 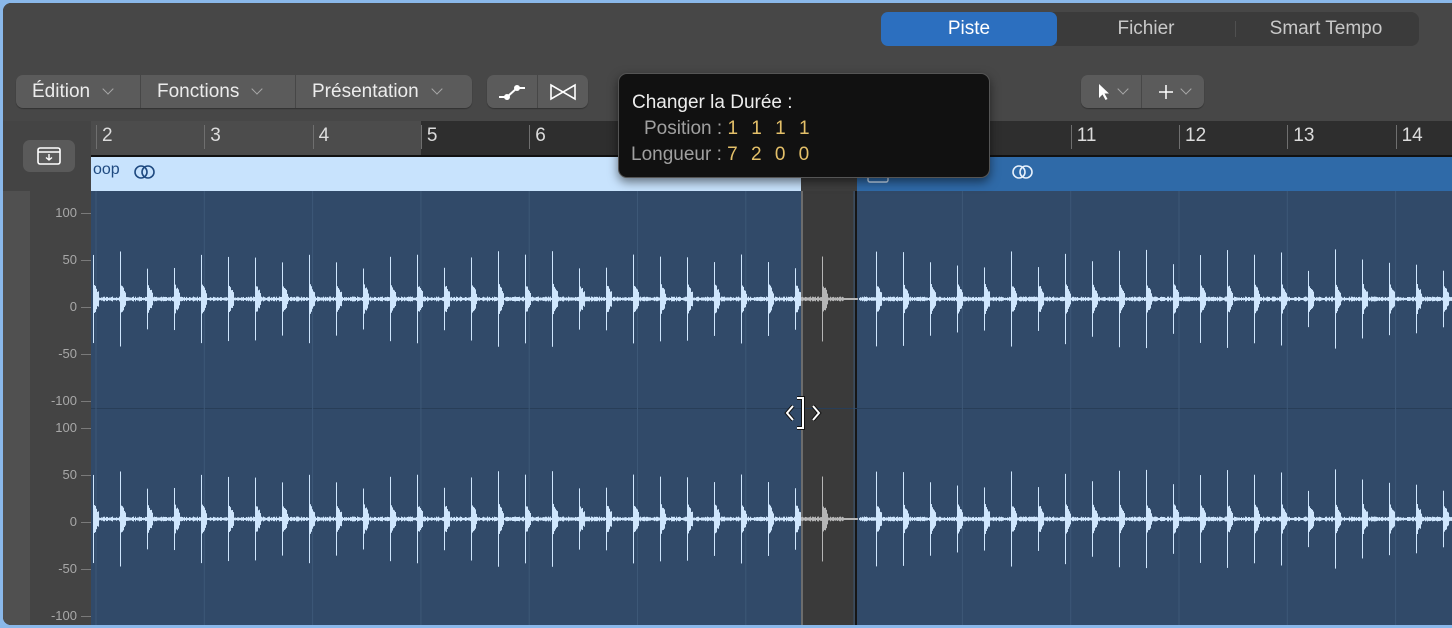 I want to click on length-label: Longueur :, so click(x=676, y=154).